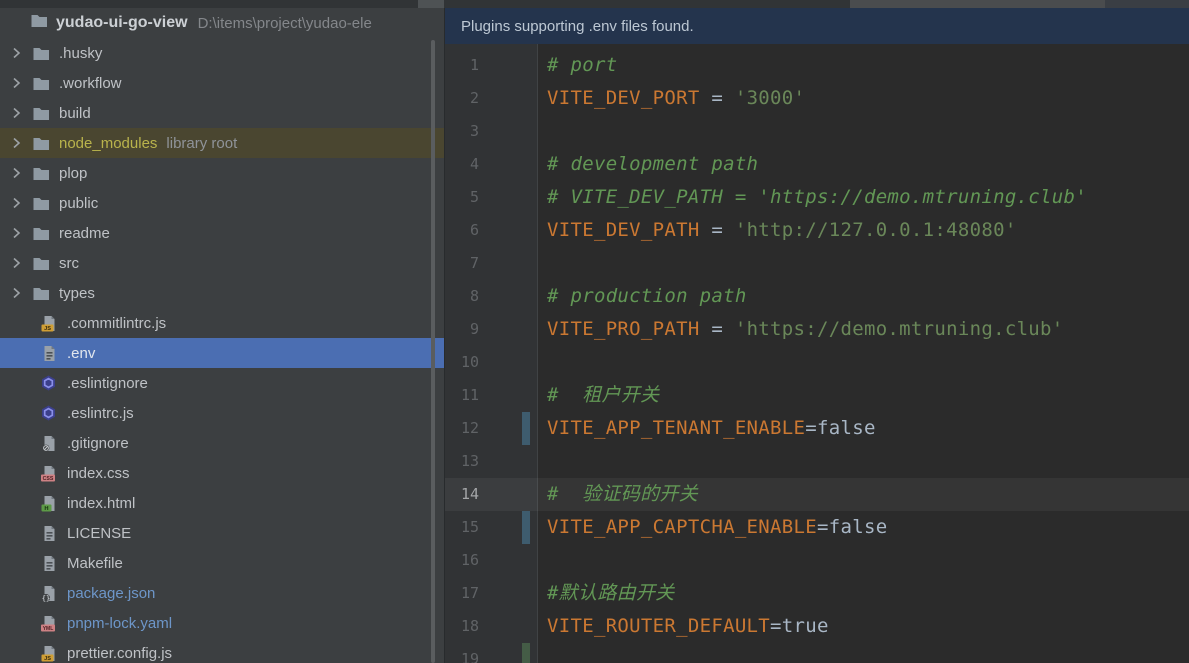 The height and width of the screenshot is (663, 1189). I want to click on token-com: # 验证码的开关, so click(623, 494).